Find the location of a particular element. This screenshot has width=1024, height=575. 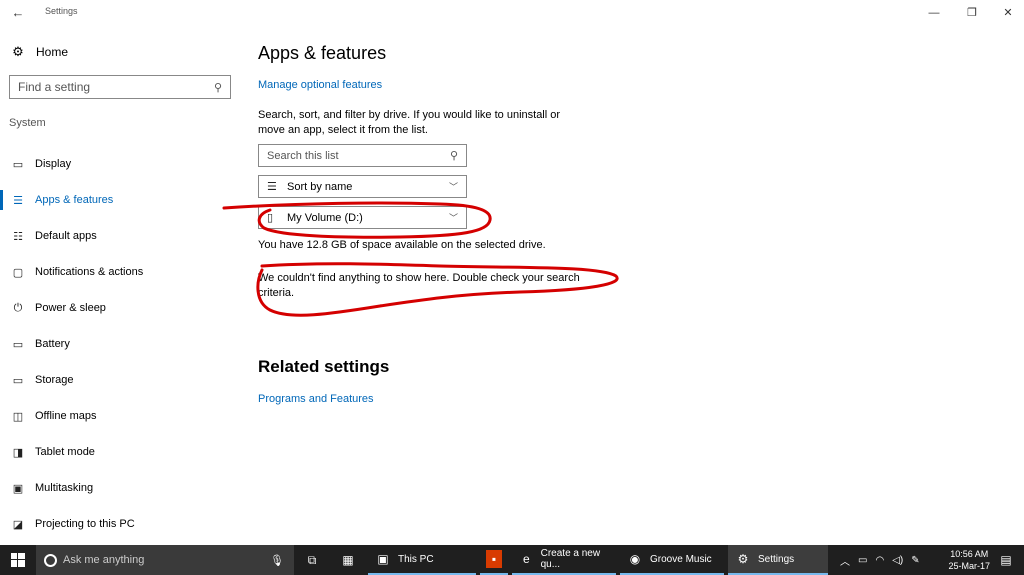

manage-optional-features-link: Manage optional features is located at coordinates (320, 85).